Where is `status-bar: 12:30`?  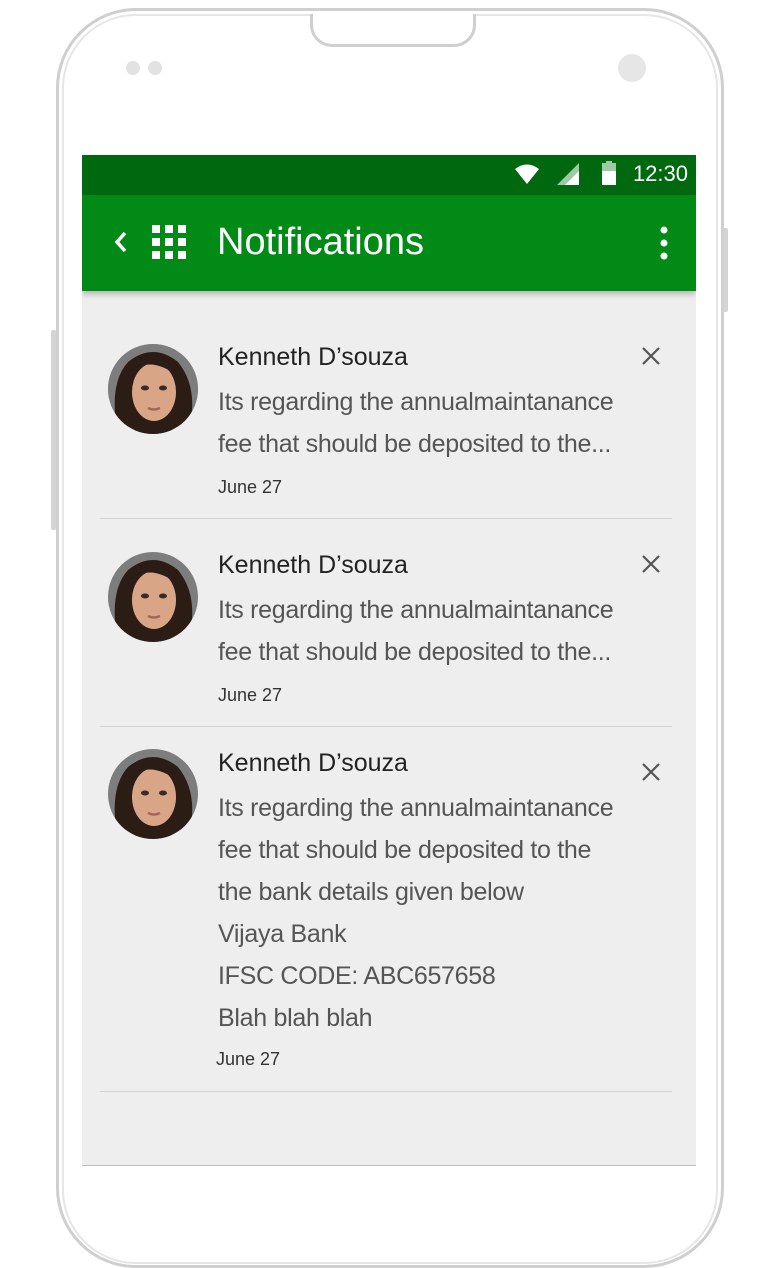
status-bar: 12:30 is located at coordinates (389, 175).